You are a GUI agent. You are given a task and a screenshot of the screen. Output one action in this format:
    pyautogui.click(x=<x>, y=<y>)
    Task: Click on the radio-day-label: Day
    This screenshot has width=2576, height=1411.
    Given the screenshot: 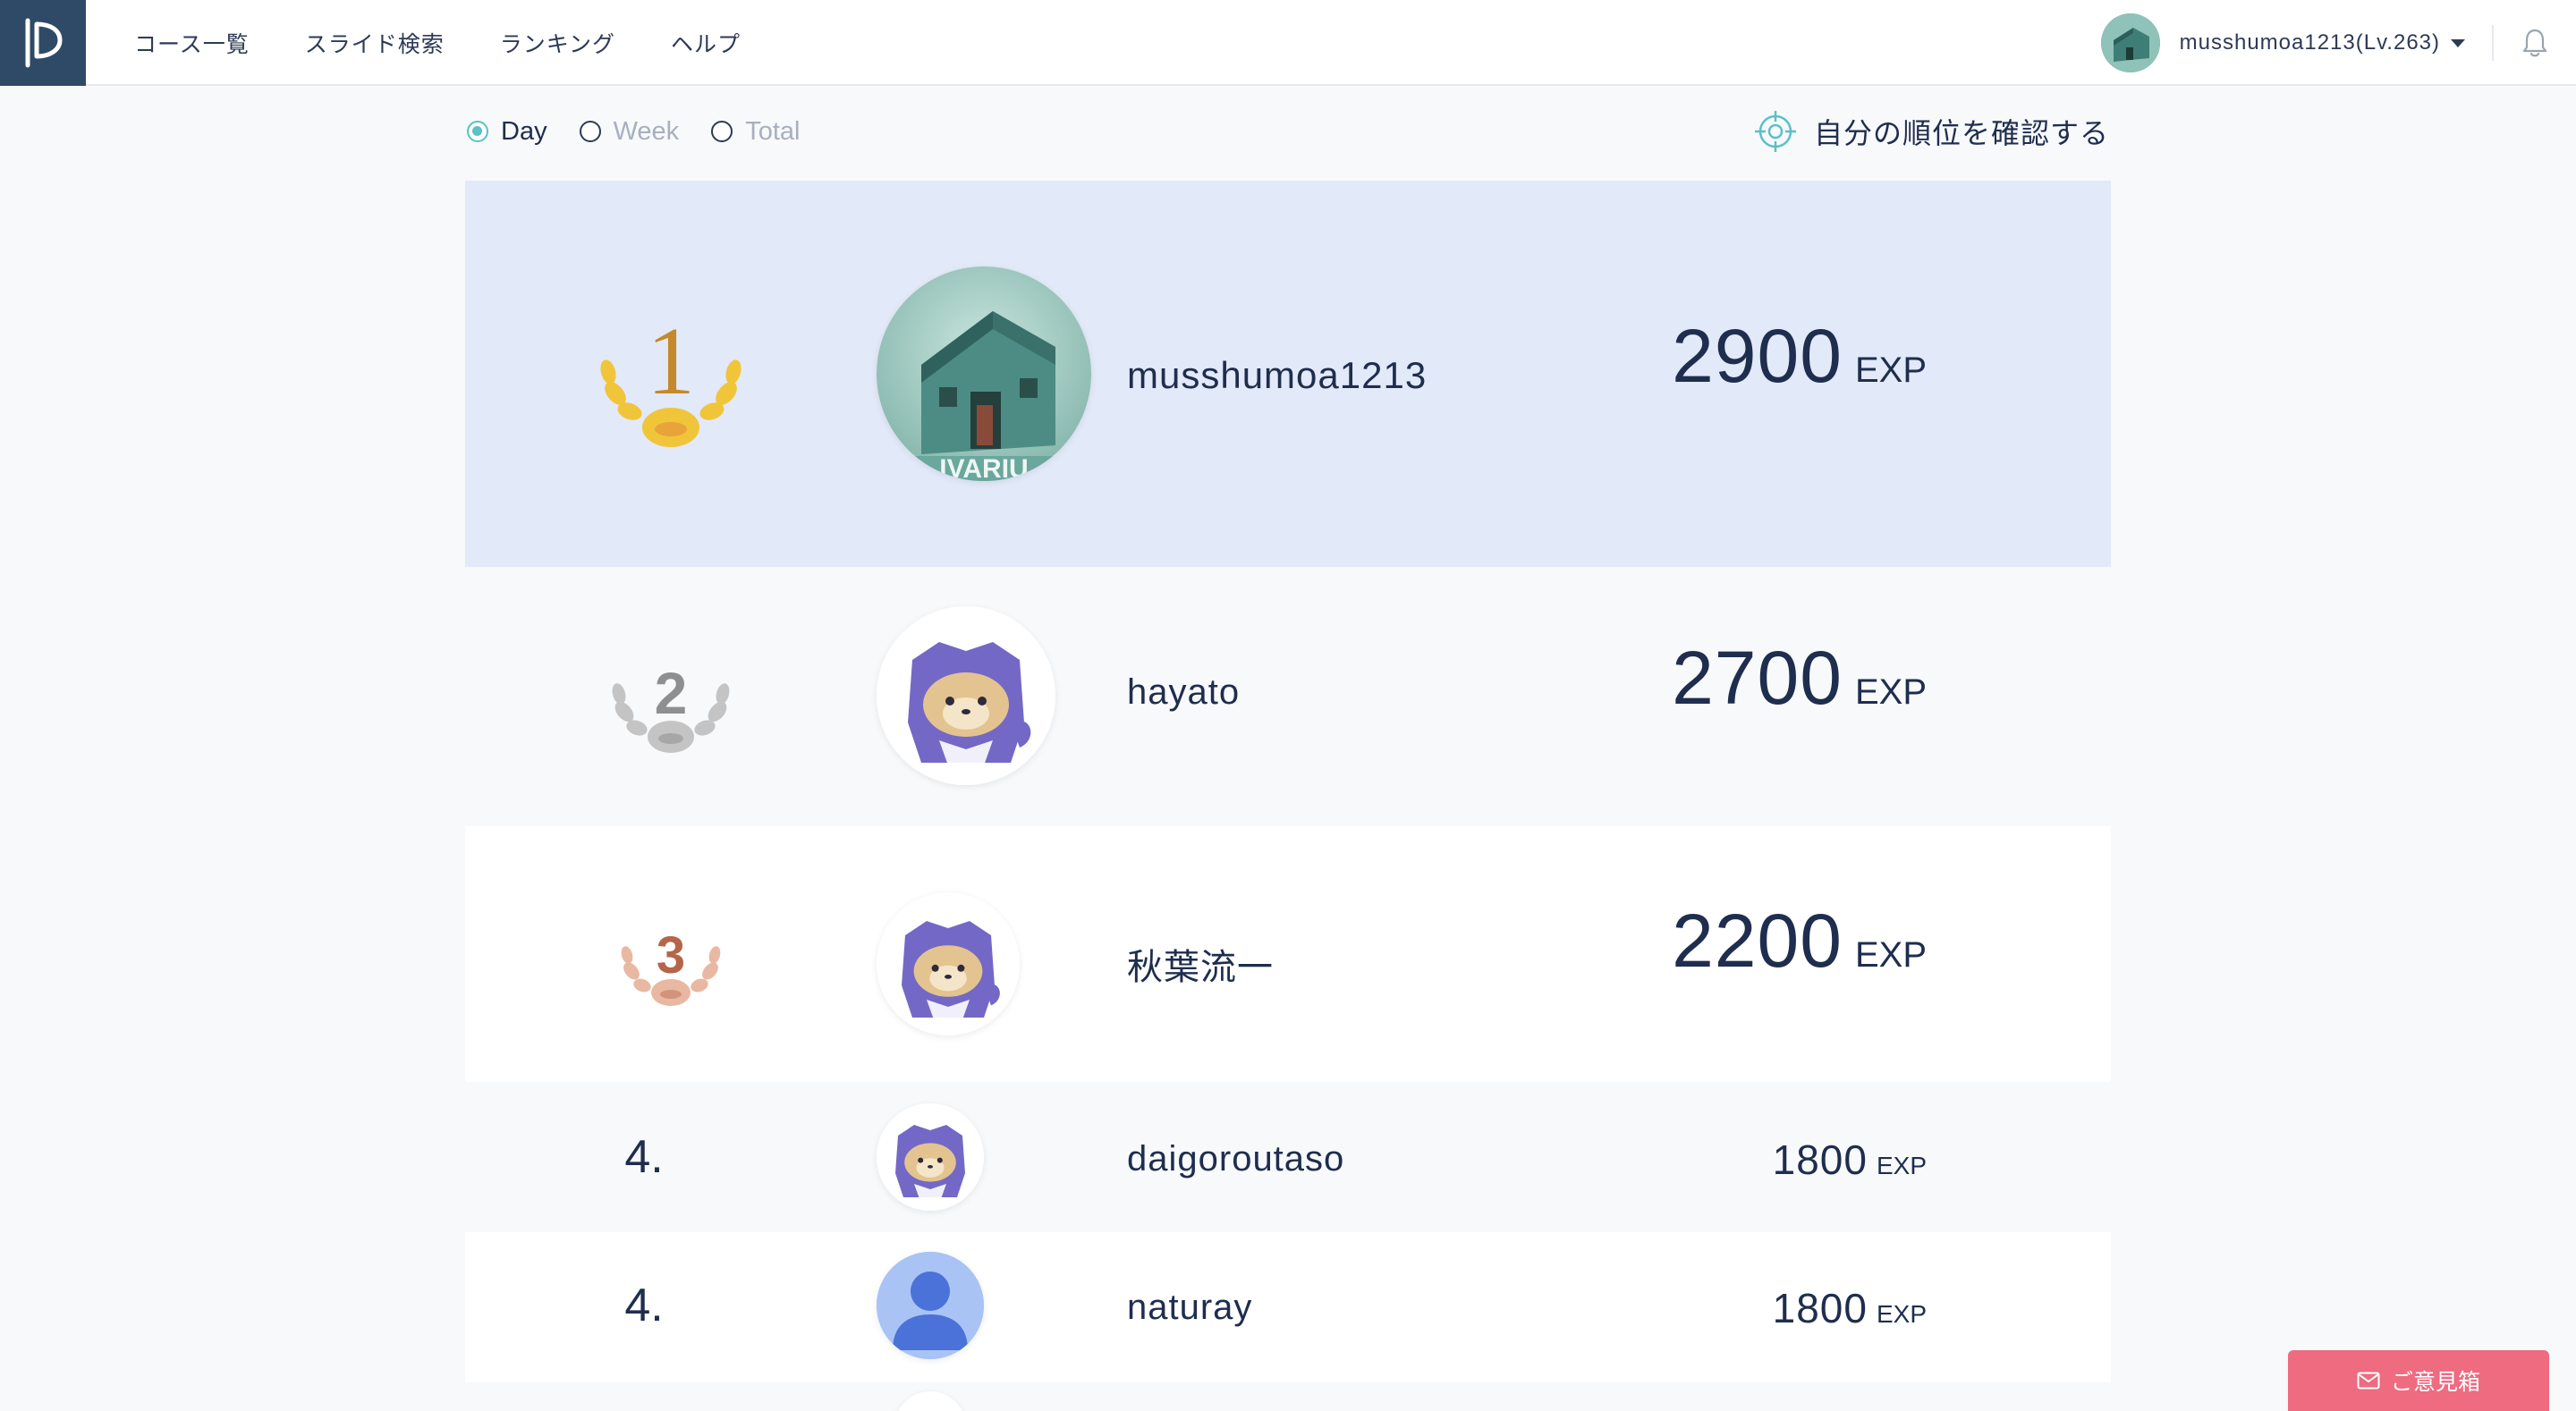 What is the action you would take?
    pyautogui.click(x=524, y=132)
    